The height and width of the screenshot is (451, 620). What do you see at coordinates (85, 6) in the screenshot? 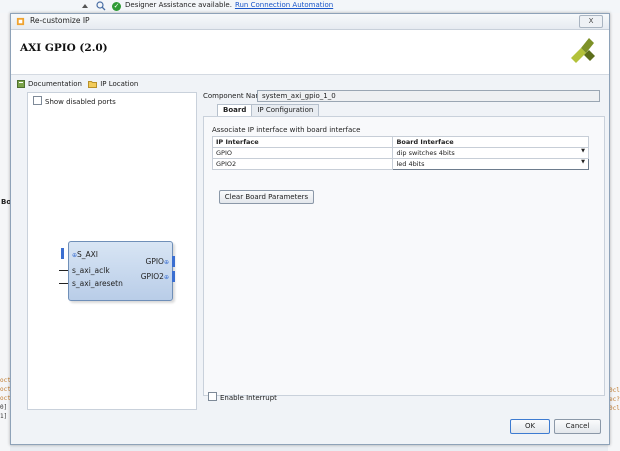
I see `scroll-up-icon` at bounding box center [85, 6].